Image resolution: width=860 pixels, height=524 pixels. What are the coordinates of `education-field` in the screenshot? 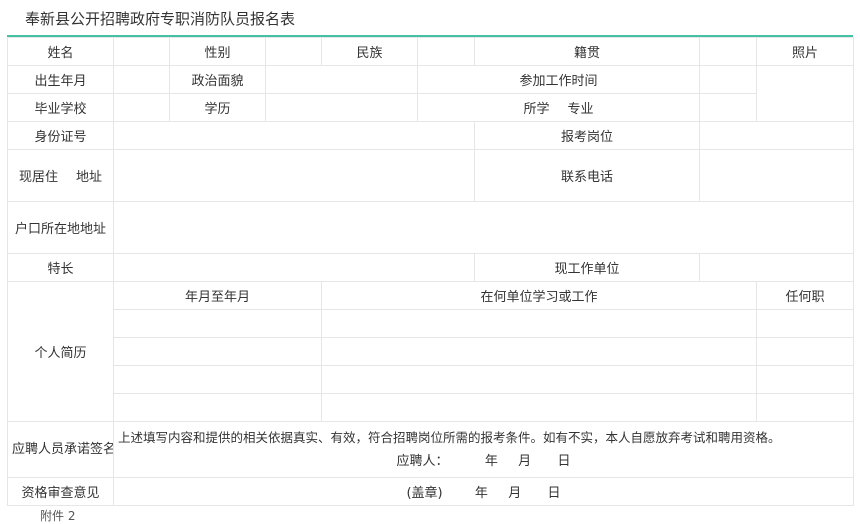 It's located at (341, 107).